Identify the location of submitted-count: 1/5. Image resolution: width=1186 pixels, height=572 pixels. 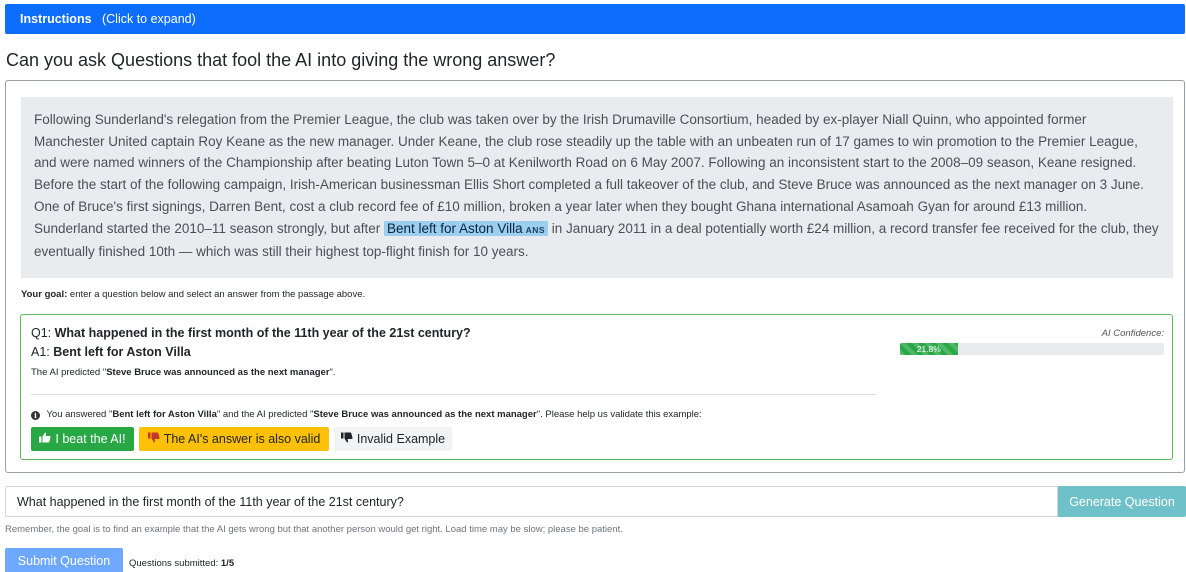
(227, 563).